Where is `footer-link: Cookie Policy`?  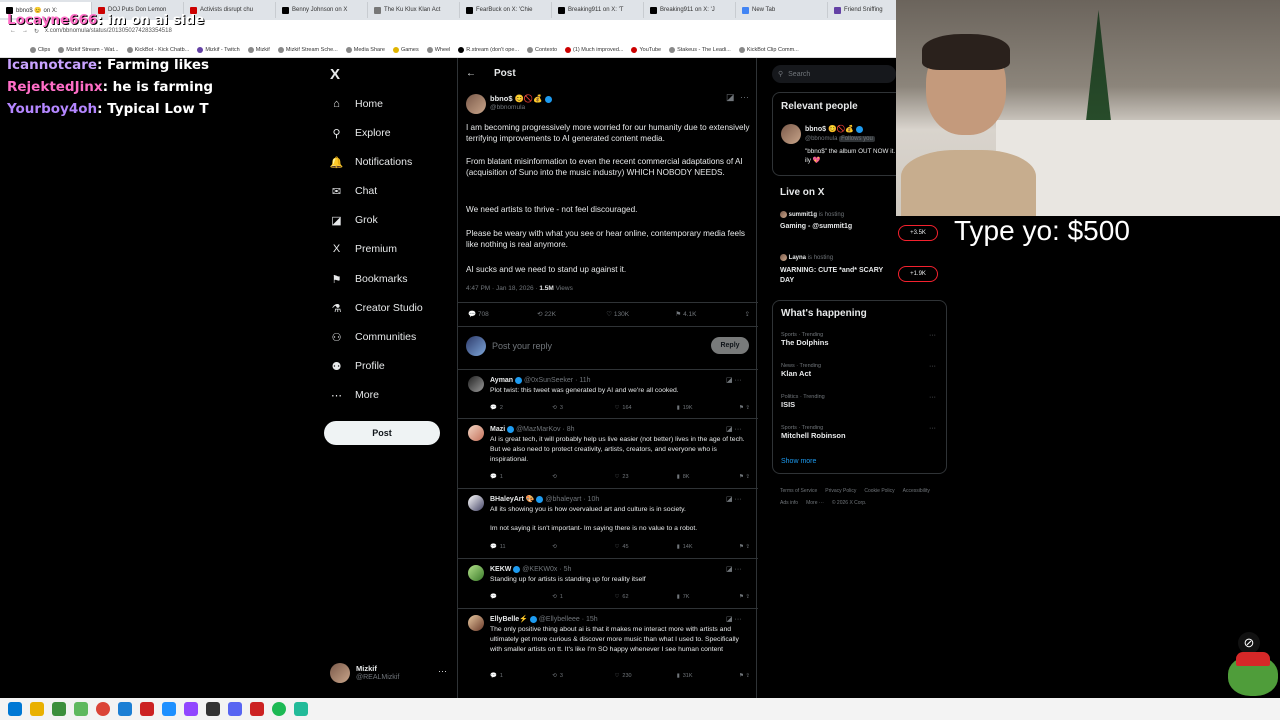 footer-link: Cookie Policy is located at coordinates (879, 491).